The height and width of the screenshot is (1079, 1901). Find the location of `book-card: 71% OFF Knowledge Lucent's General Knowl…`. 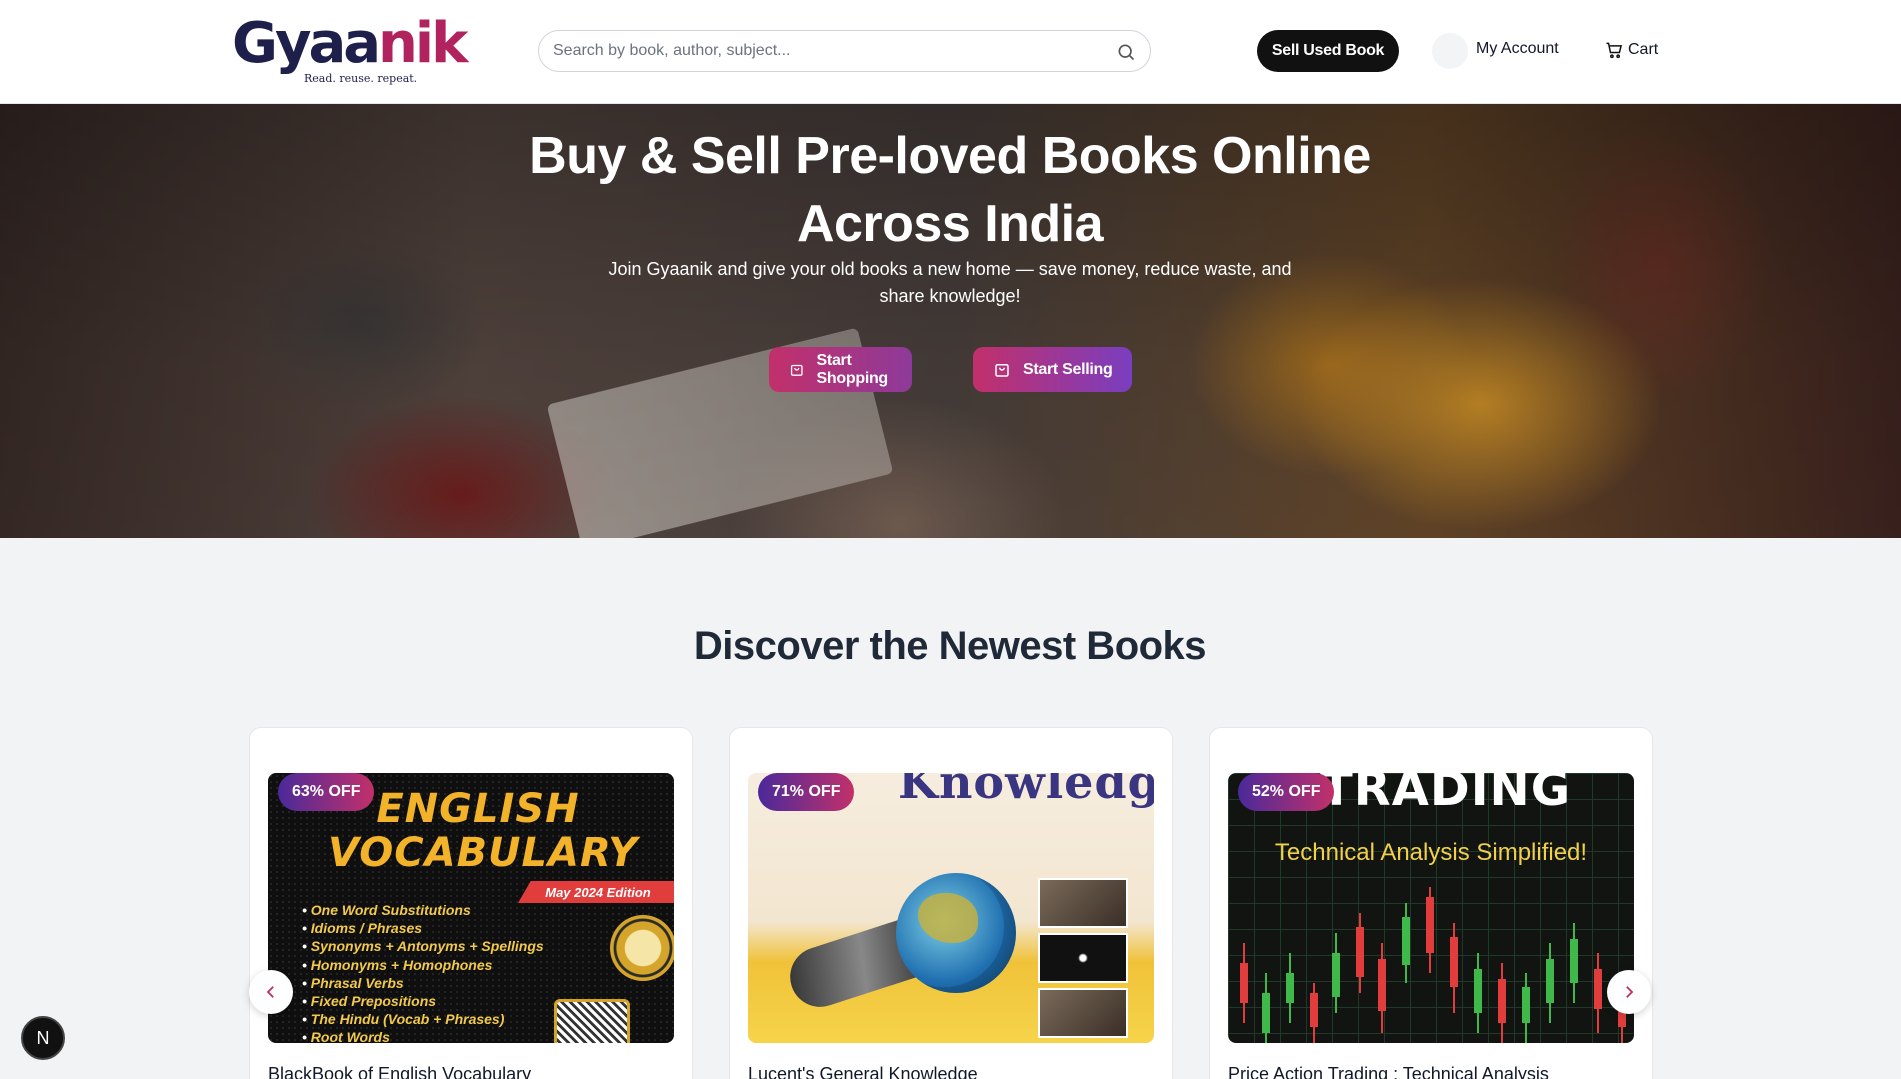

book-card: 71% OFF Knowledge Lucent's General Knowl… is located at coordinates (951, 903).